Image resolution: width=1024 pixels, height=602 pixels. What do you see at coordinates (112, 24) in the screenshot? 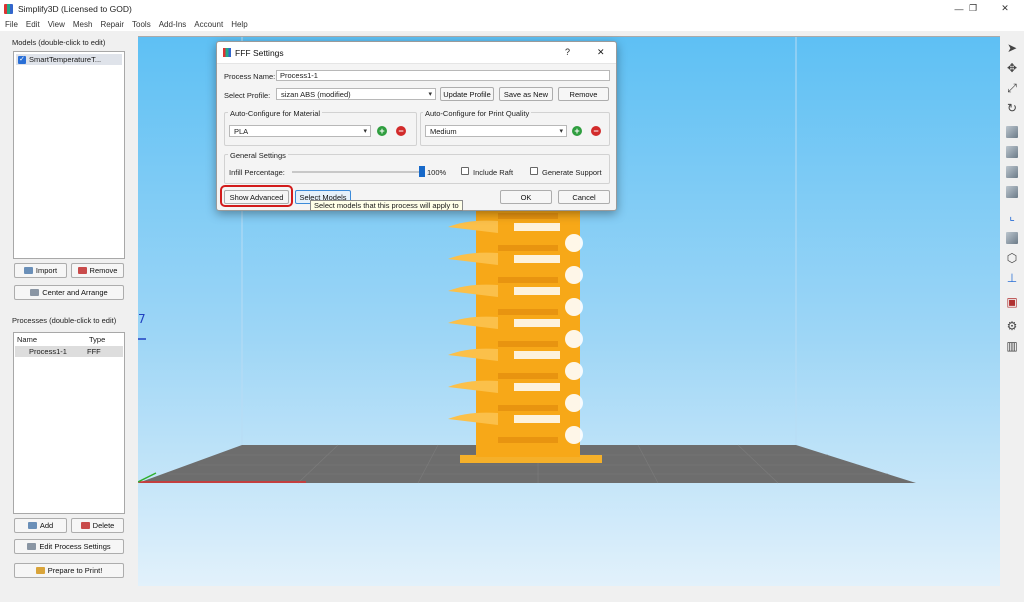
I see `menu-repair: Repair` at bounding box center [112, 24].